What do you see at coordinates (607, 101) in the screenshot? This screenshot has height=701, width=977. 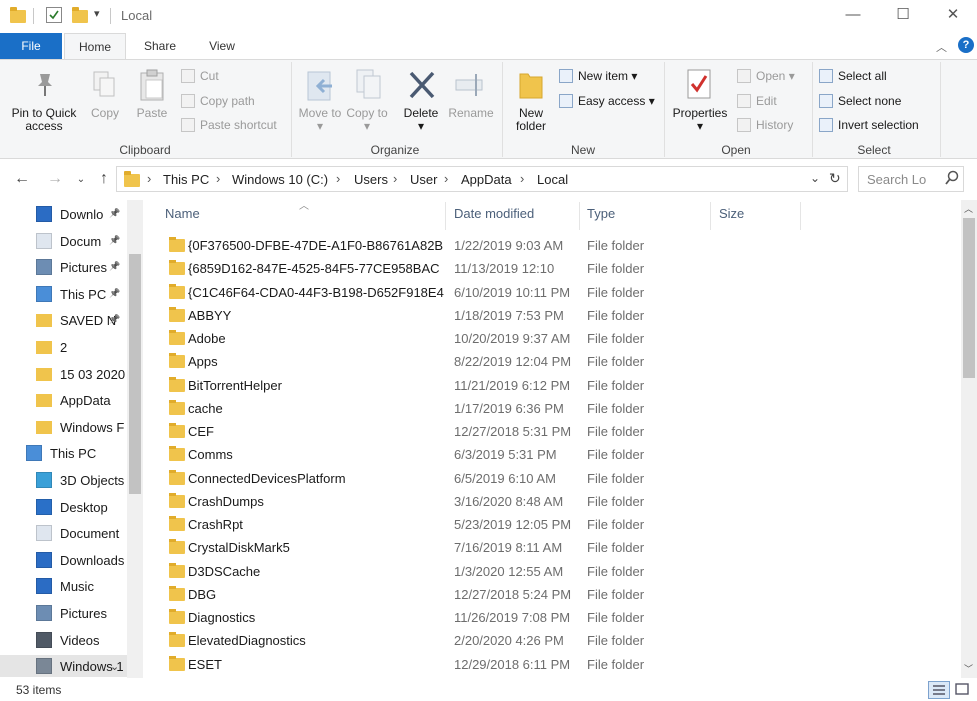 I see `easy-access-button: Easy access ▾` at bounding box center [607, 101].